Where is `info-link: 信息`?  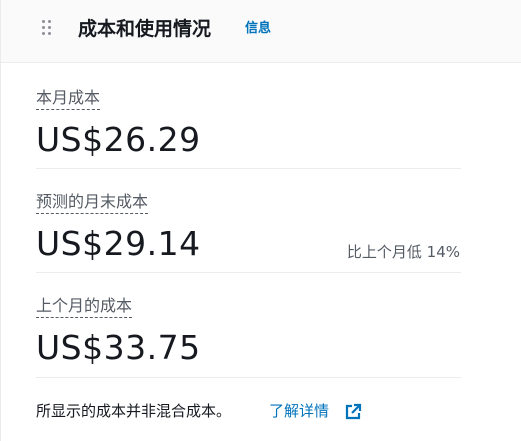
info-link: 信息 is located at coordinates (258, 29).